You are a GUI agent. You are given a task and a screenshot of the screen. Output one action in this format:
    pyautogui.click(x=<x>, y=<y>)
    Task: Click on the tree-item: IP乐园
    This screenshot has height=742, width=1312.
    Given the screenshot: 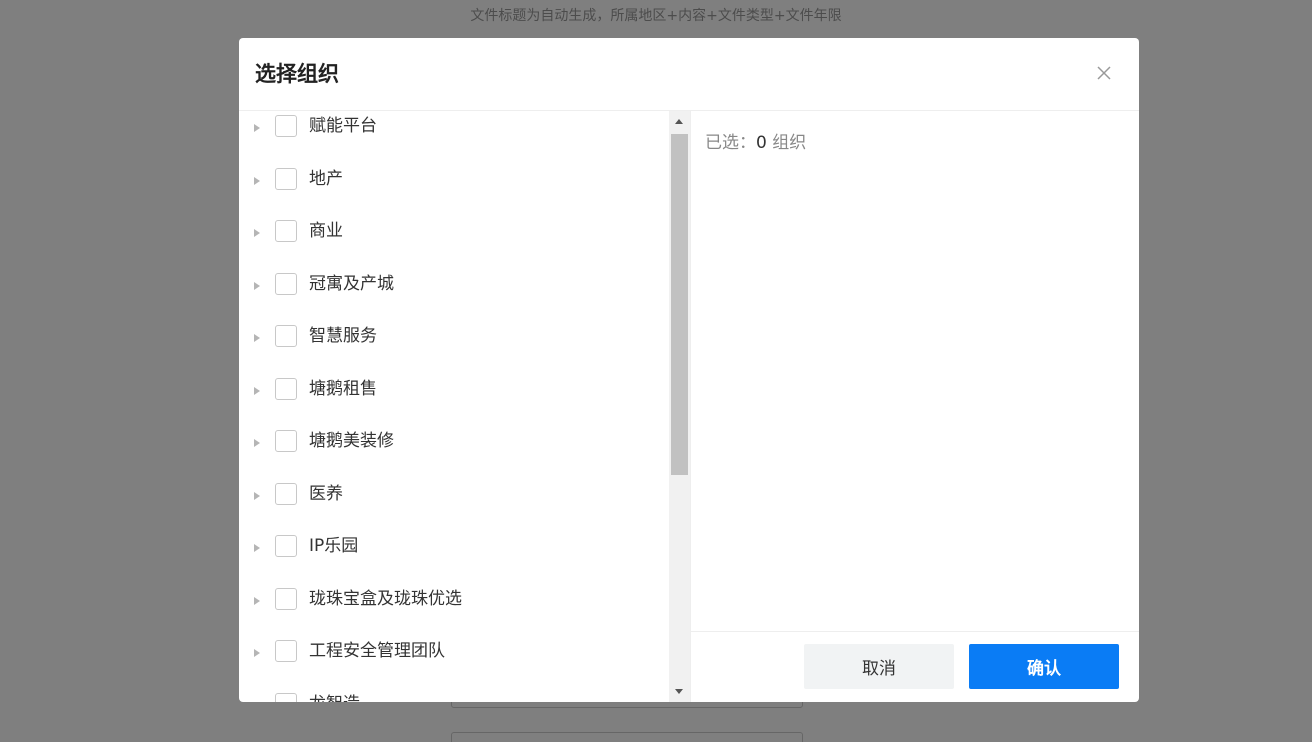 What is the action you would take?
    pyautogui.click(x=454, y=555)
    